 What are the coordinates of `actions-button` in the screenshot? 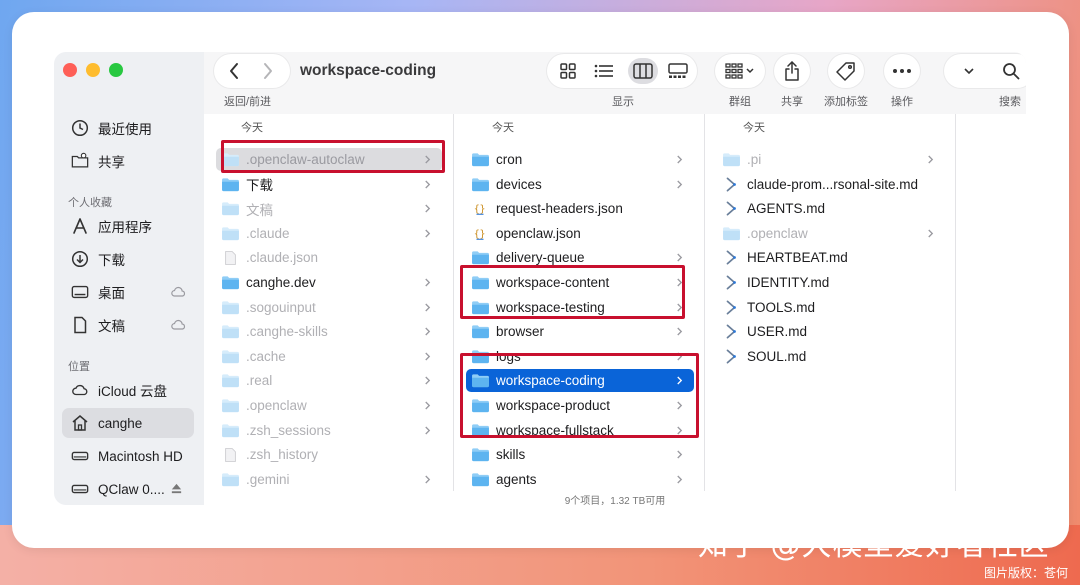 It's located at (902, 71).